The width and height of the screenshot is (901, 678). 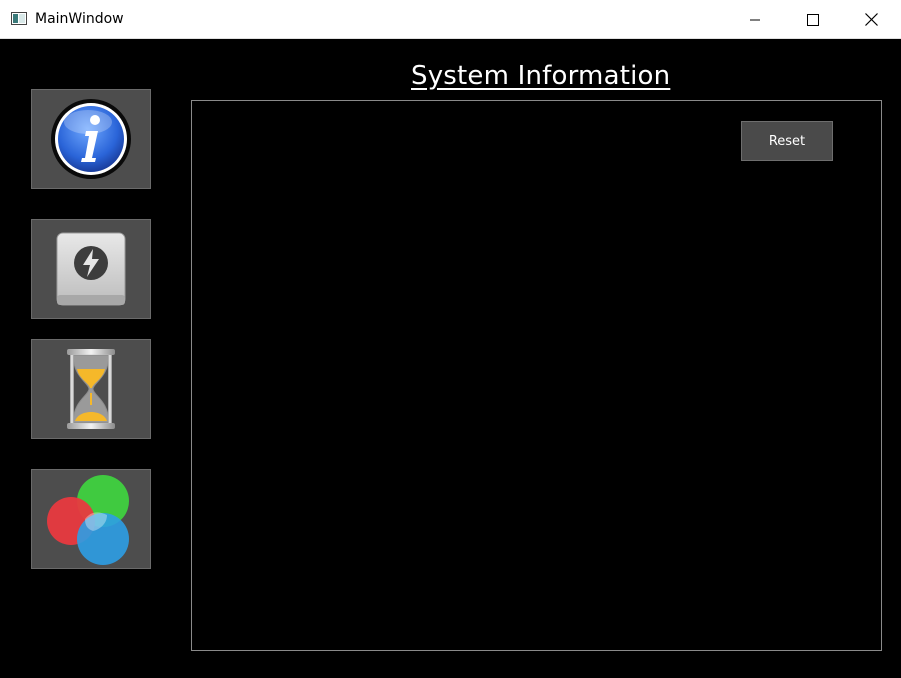 I want to click on app-icon, so click(x=19, y=18).